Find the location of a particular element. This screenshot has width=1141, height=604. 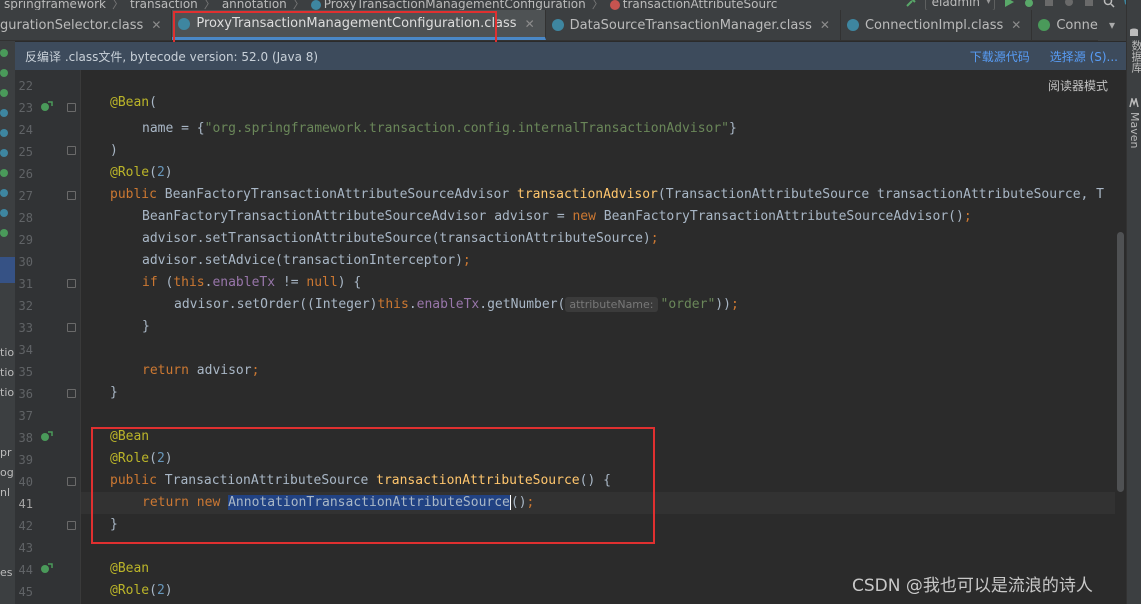

line-number: 26 is located at coordinates (24, 174).